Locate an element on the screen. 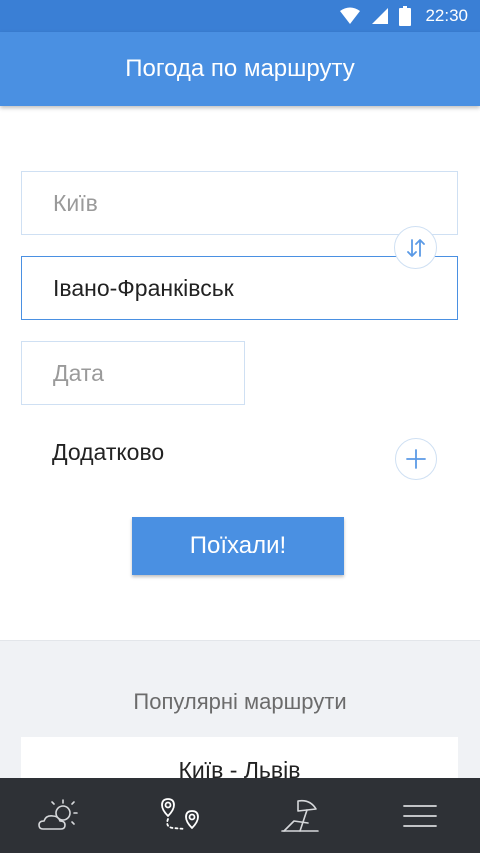  weather-icon is located at coordinates (58, 814).